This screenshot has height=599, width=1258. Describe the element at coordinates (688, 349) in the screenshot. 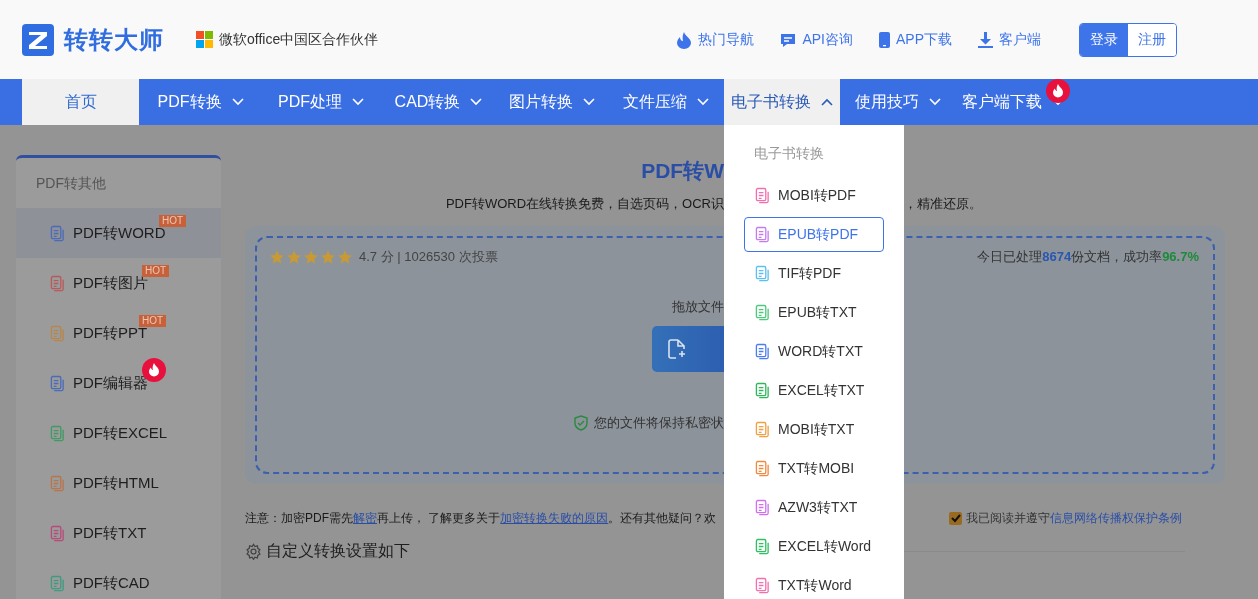

I see `upload-button` at that location.